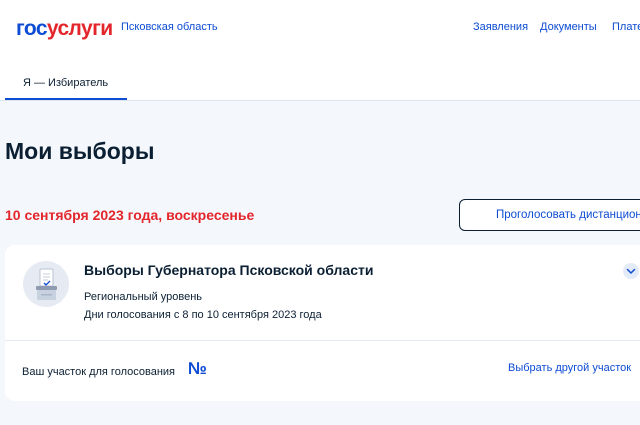  I want to click on chevron-down-icon, so click(631, 271).